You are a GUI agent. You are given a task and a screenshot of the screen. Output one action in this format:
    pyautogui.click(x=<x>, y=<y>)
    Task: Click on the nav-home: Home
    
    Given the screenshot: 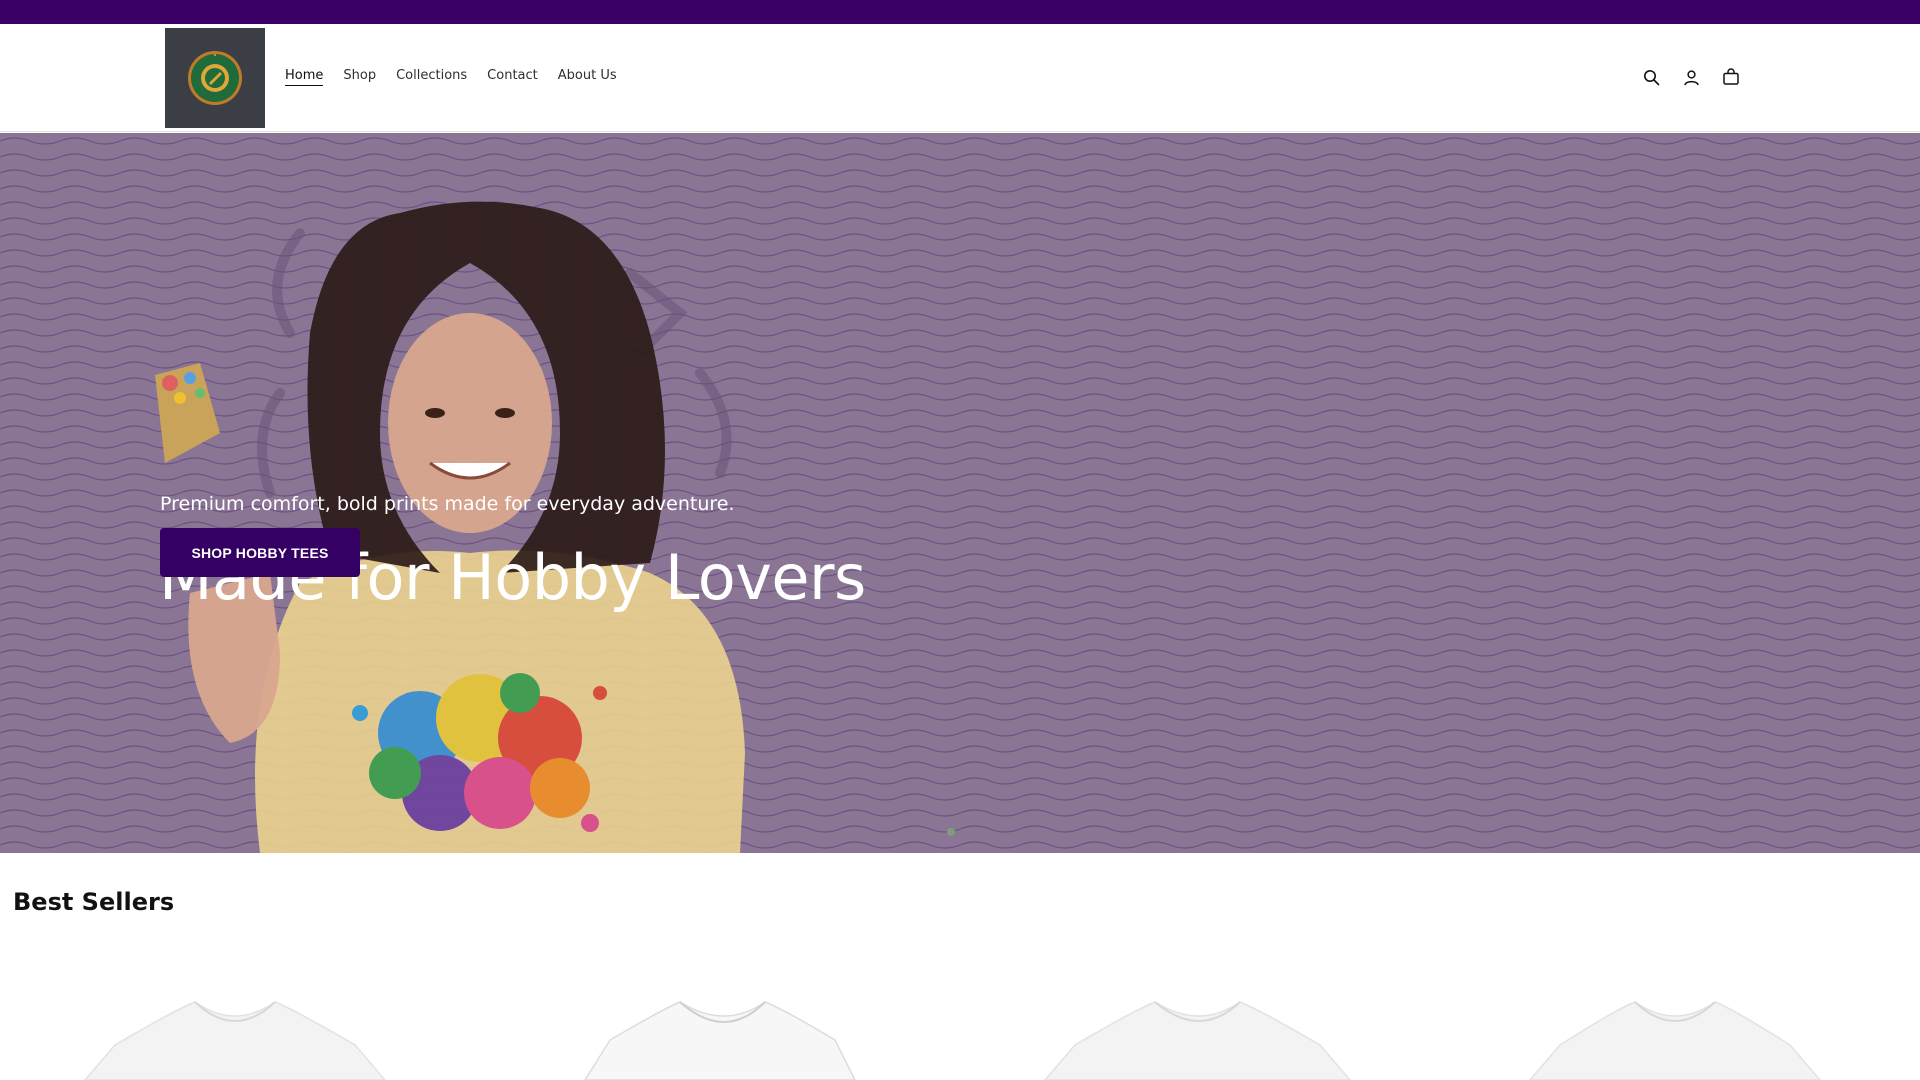 What is the action you would take?
    pyautogui.click(x=304, y=77)
    